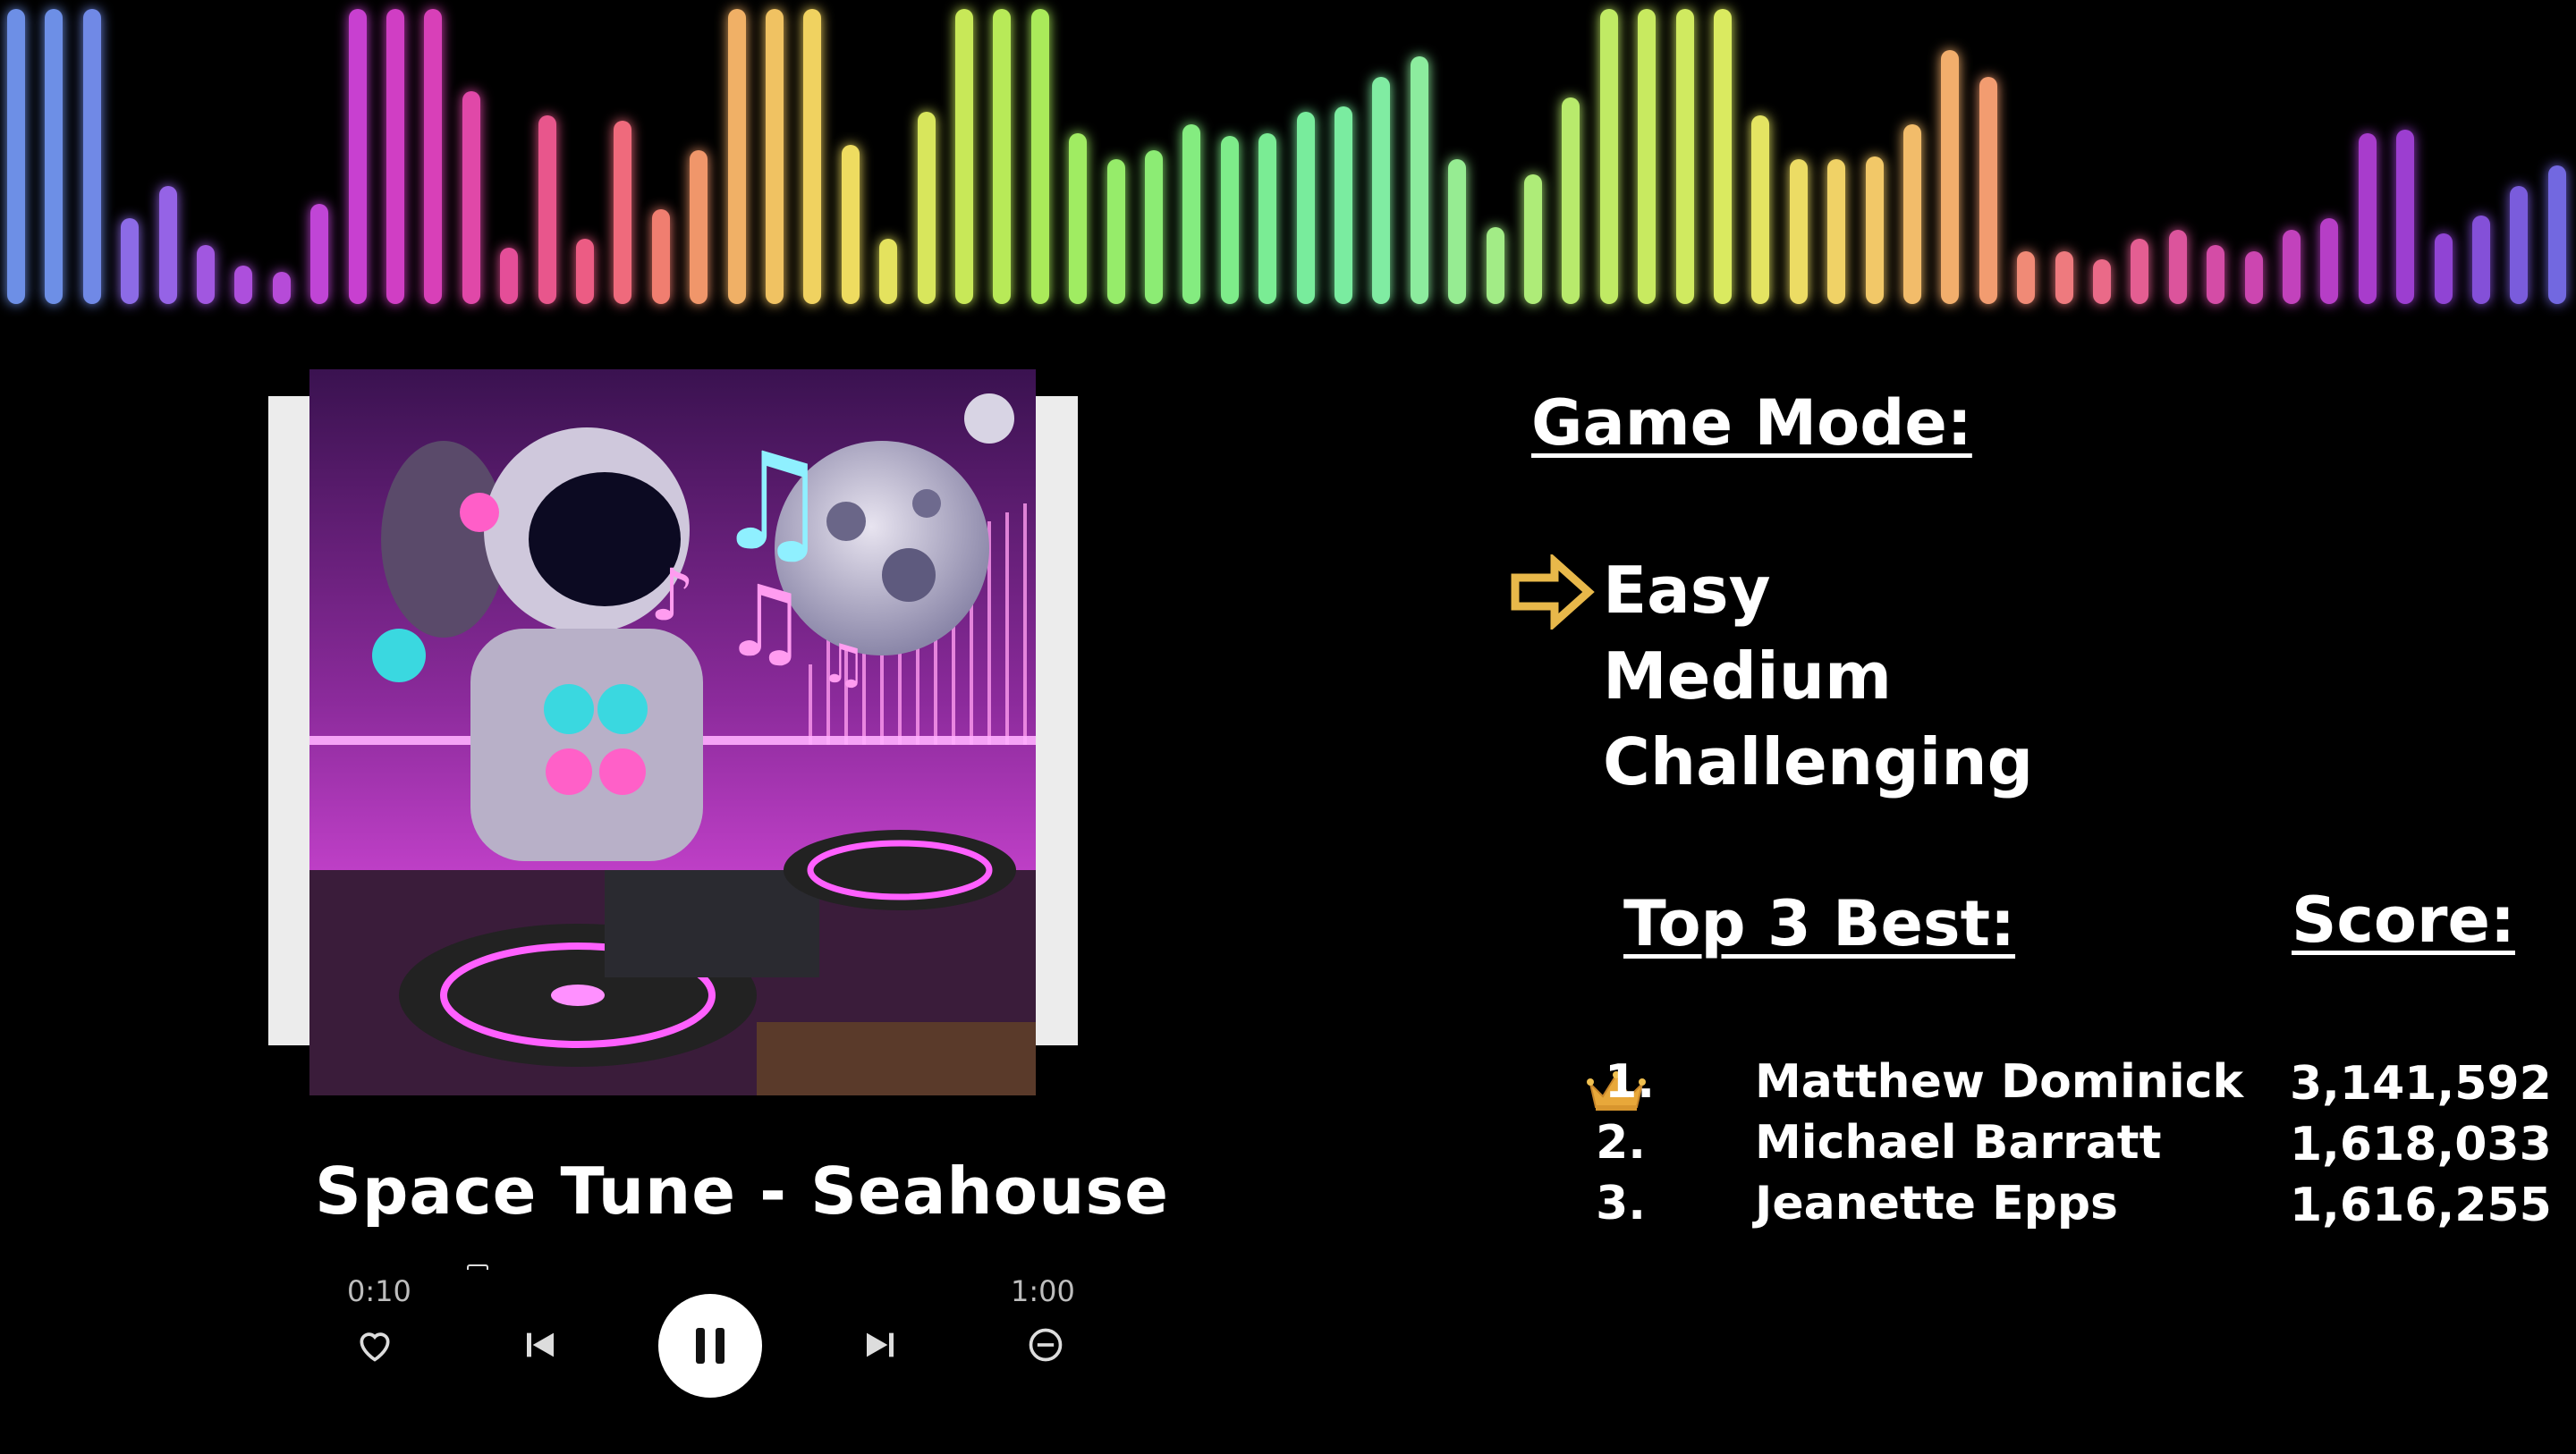 The width and height of the screenshot is (2576, 1454). Describe the element at coordinates (1999, 1082) in the screenshot. I see `player-name: Matthew Dominick` at that location.